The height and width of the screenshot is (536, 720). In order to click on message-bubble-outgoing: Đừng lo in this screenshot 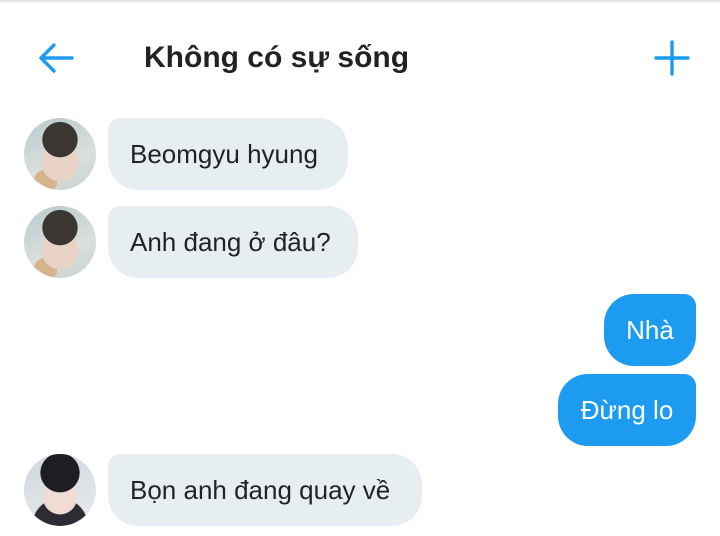, I will do `click(627, 410)`.